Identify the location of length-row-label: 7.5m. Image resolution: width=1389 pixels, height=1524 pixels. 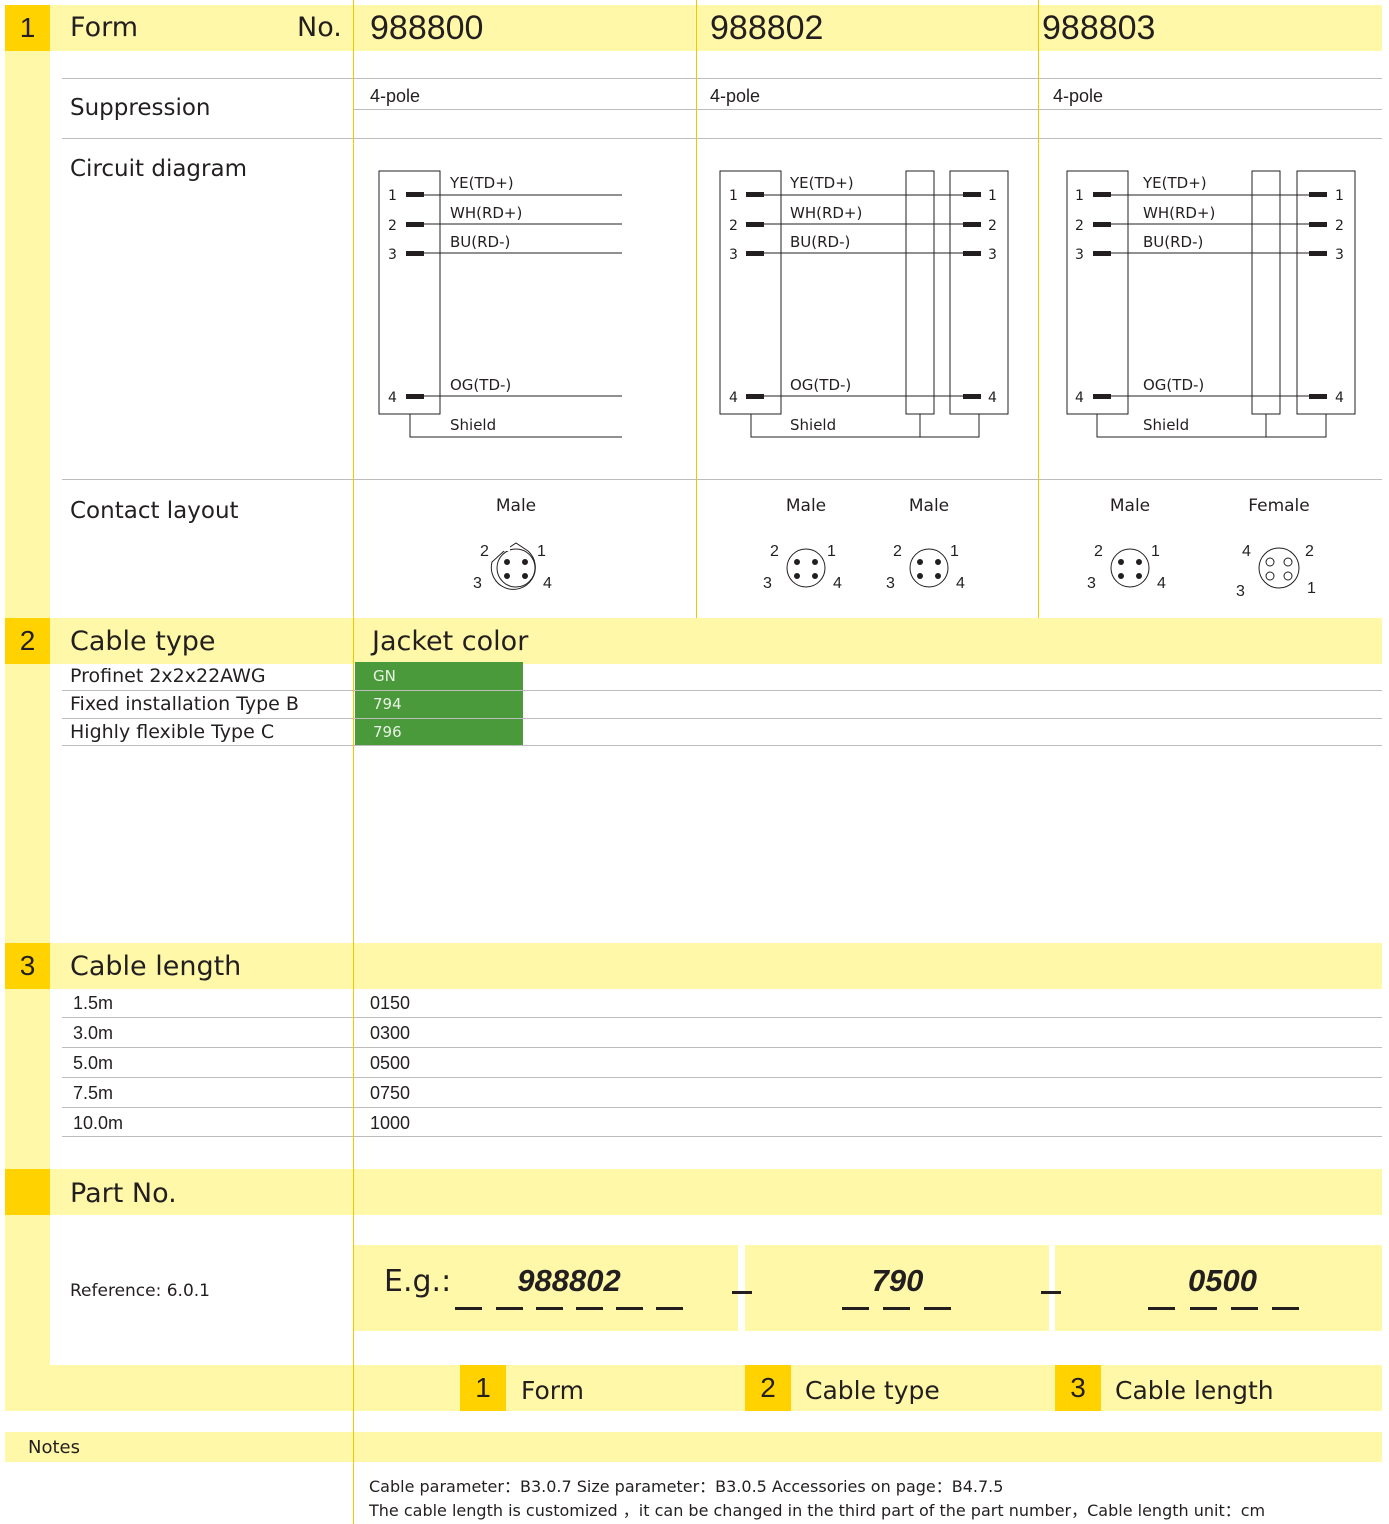
(93, 1093).